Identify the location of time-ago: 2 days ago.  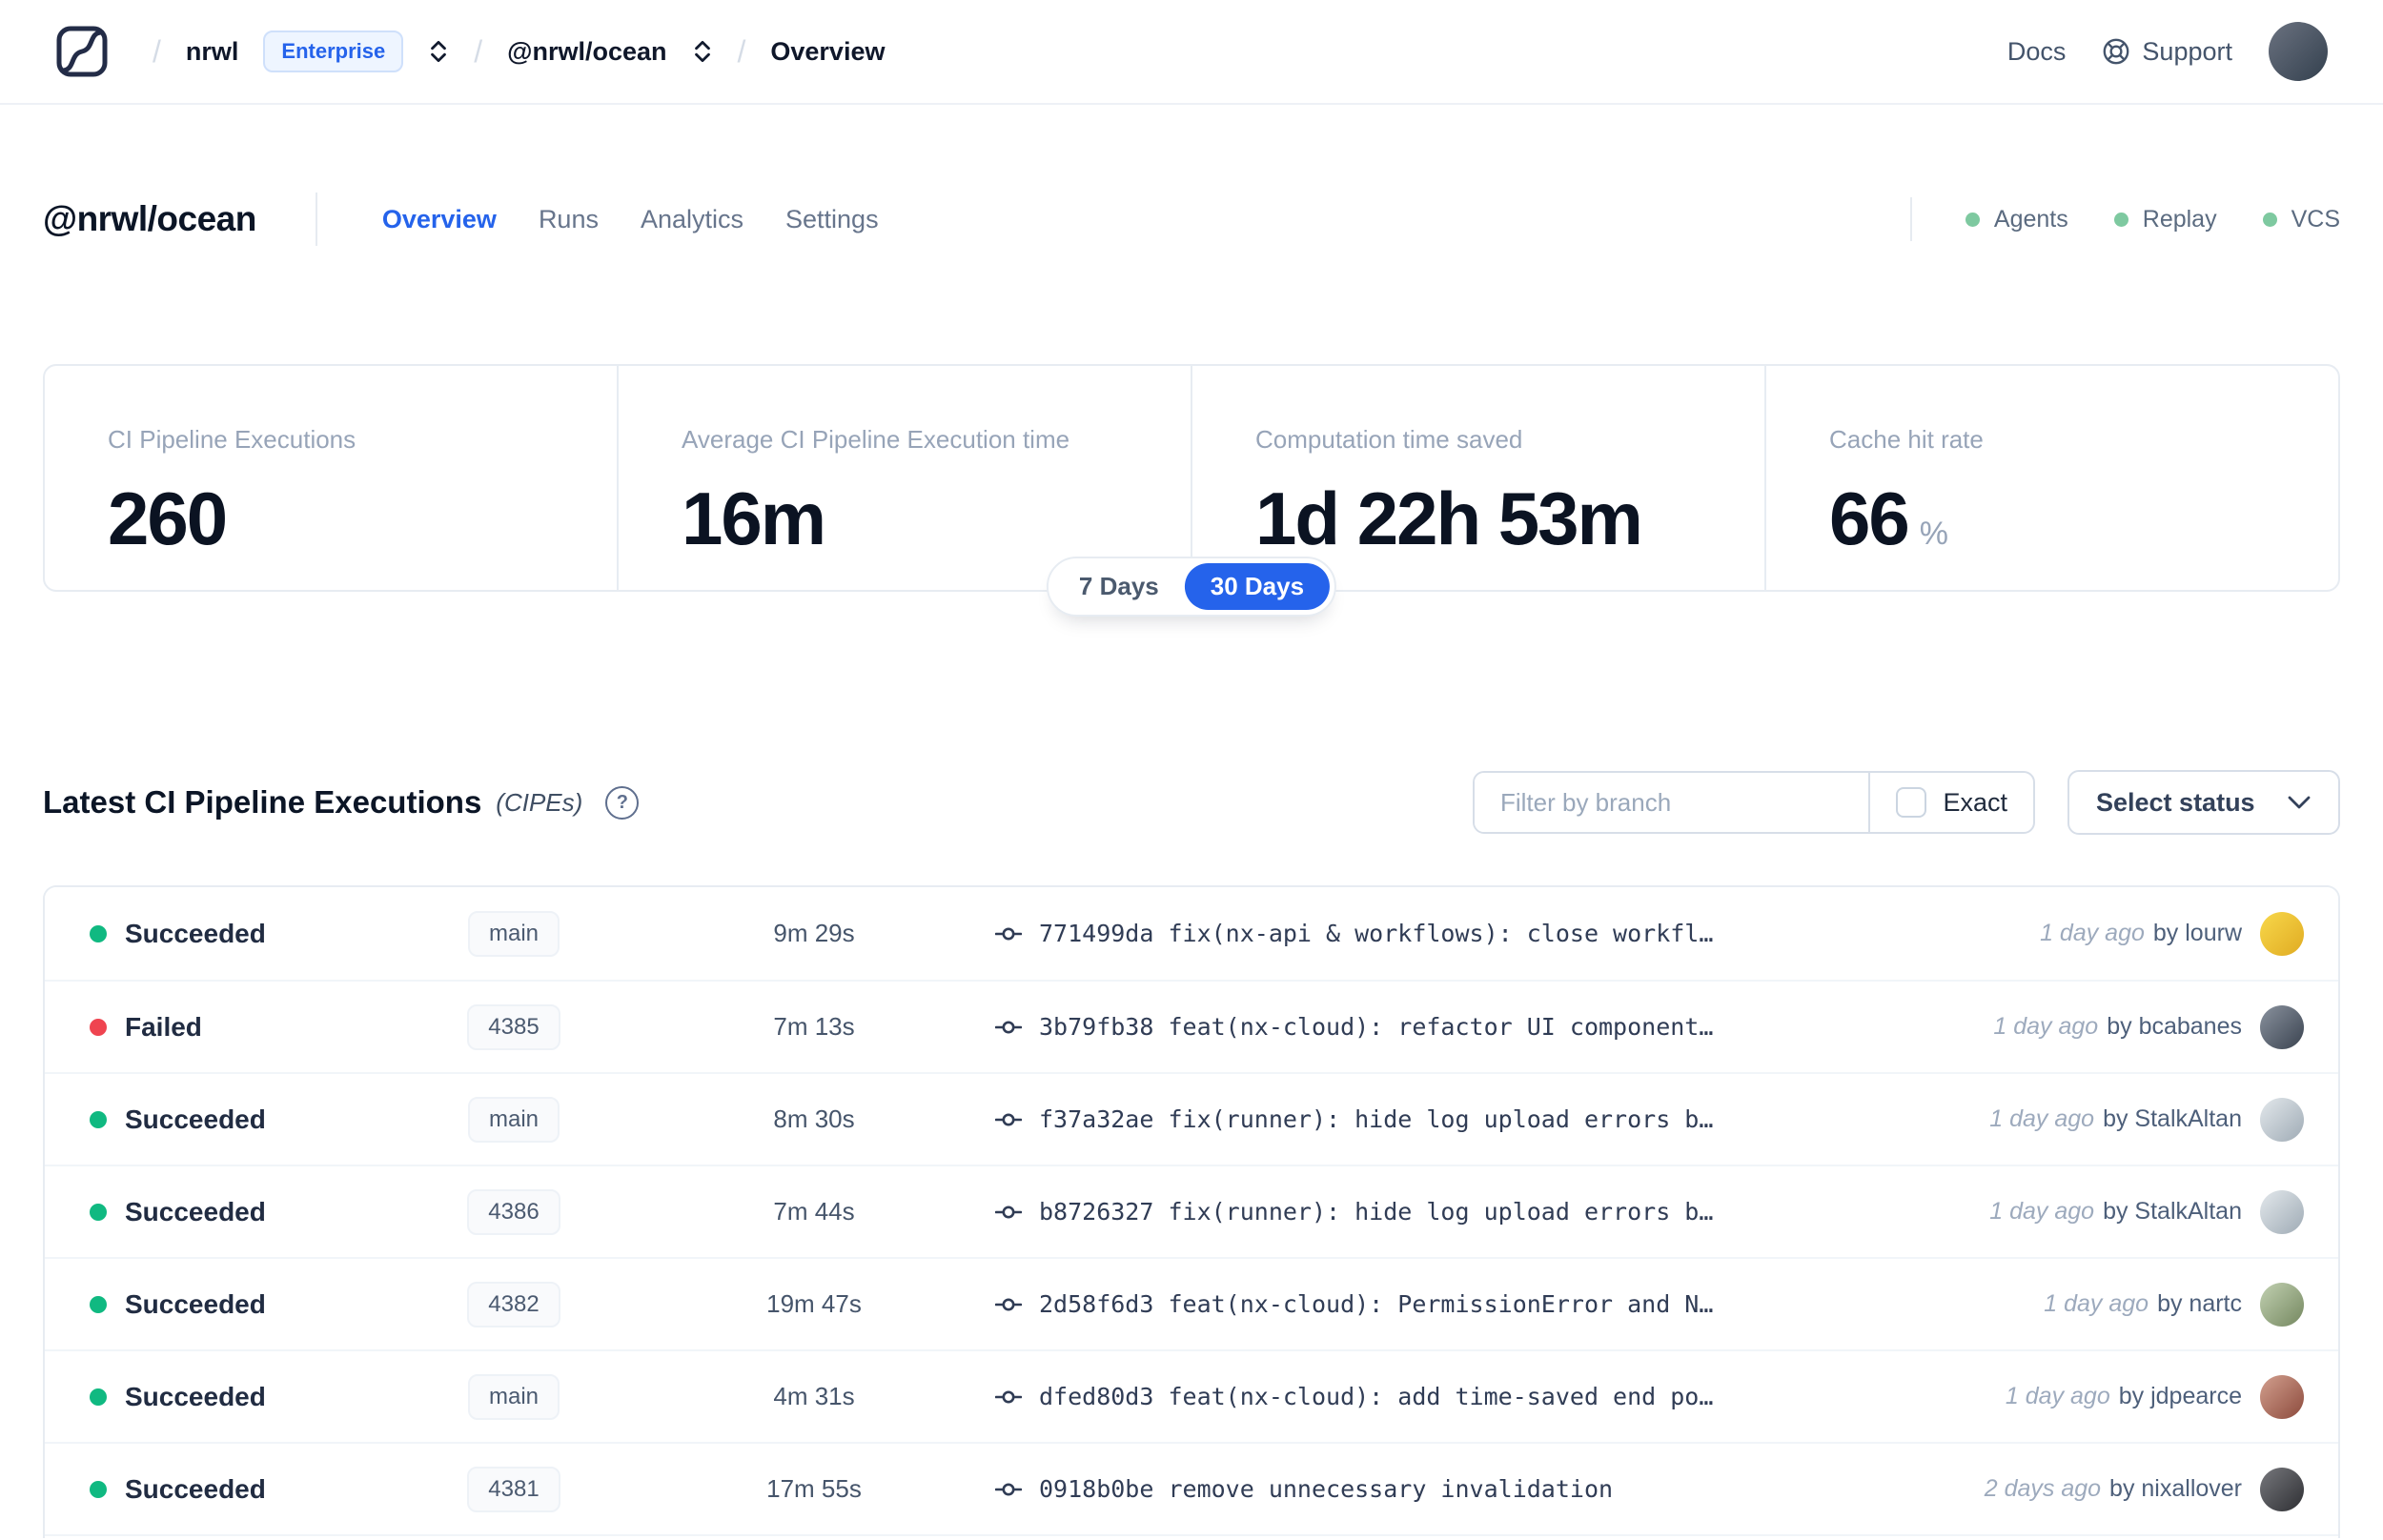
(2043, 1488).